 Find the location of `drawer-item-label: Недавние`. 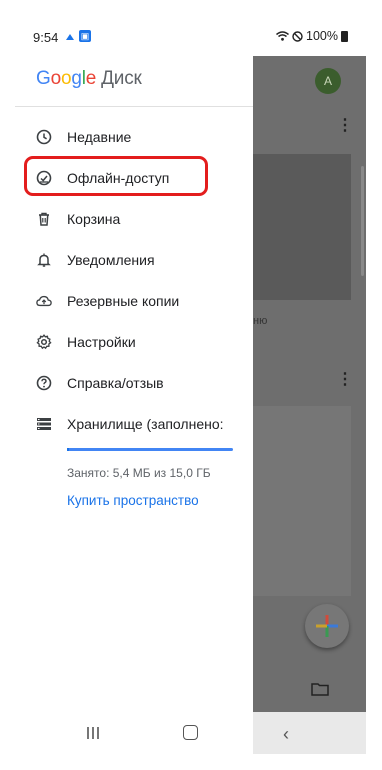

drawer-item-label: Недавние is located at coordinates (99, 137).